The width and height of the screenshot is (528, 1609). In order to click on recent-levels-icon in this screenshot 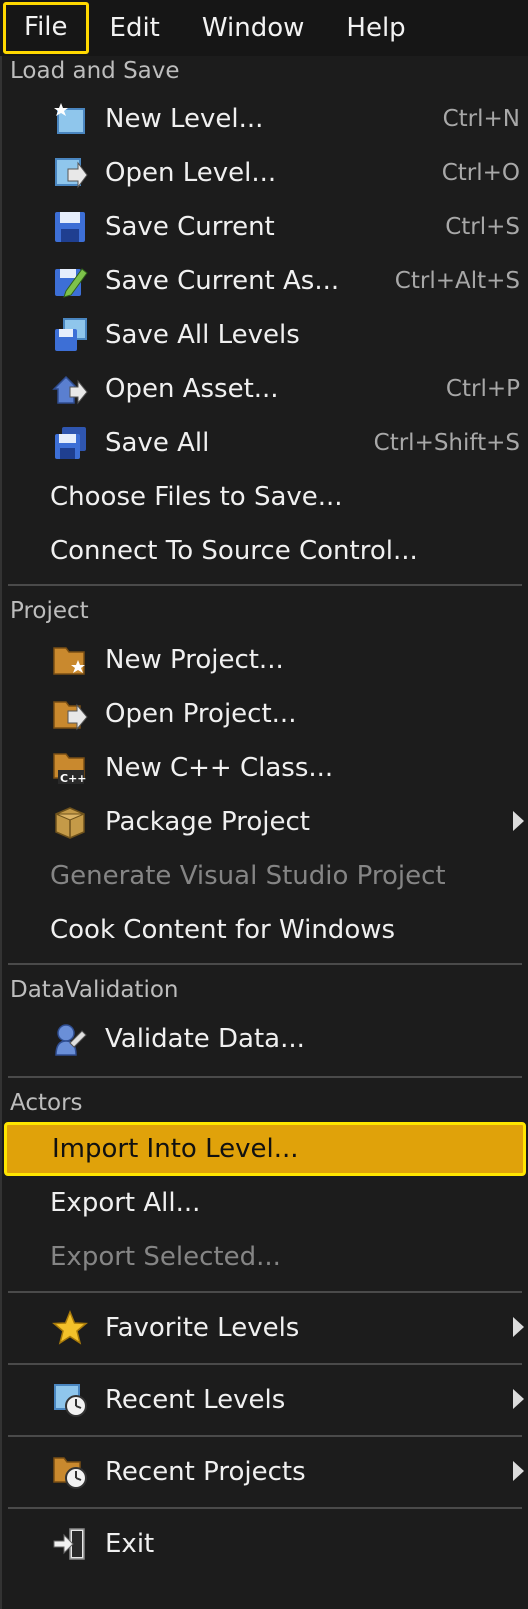, I will do `click(70, 1400)`.